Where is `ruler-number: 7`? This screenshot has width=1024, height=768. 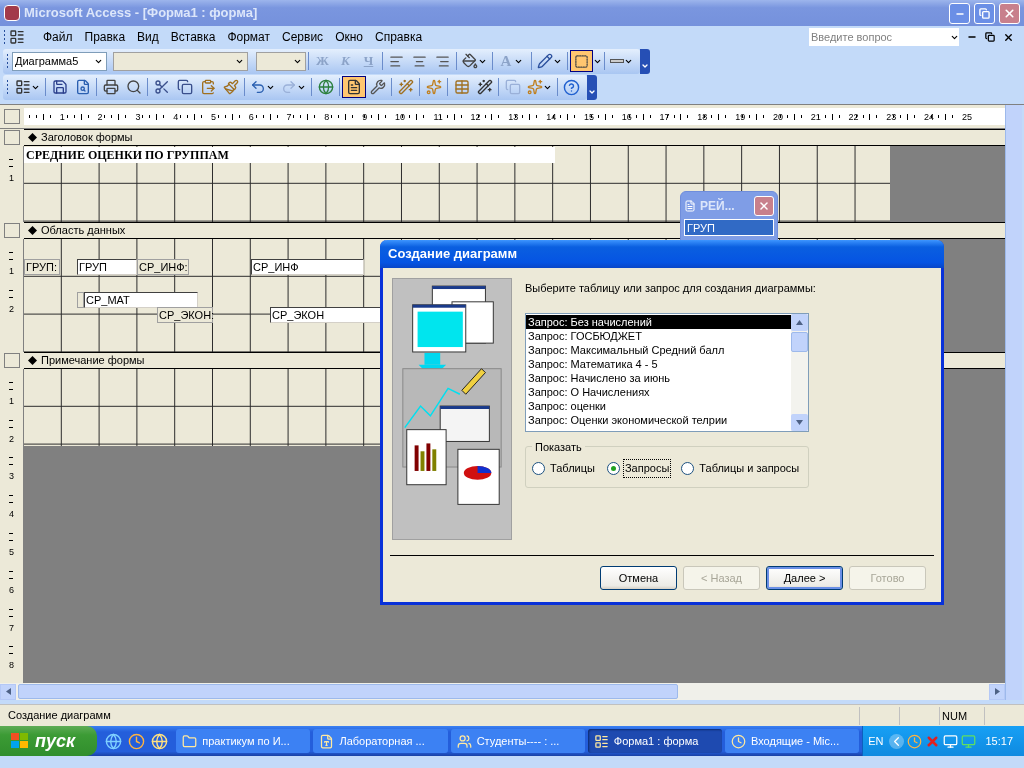 ruler-number: 7 is located at coordinates (289, 116).